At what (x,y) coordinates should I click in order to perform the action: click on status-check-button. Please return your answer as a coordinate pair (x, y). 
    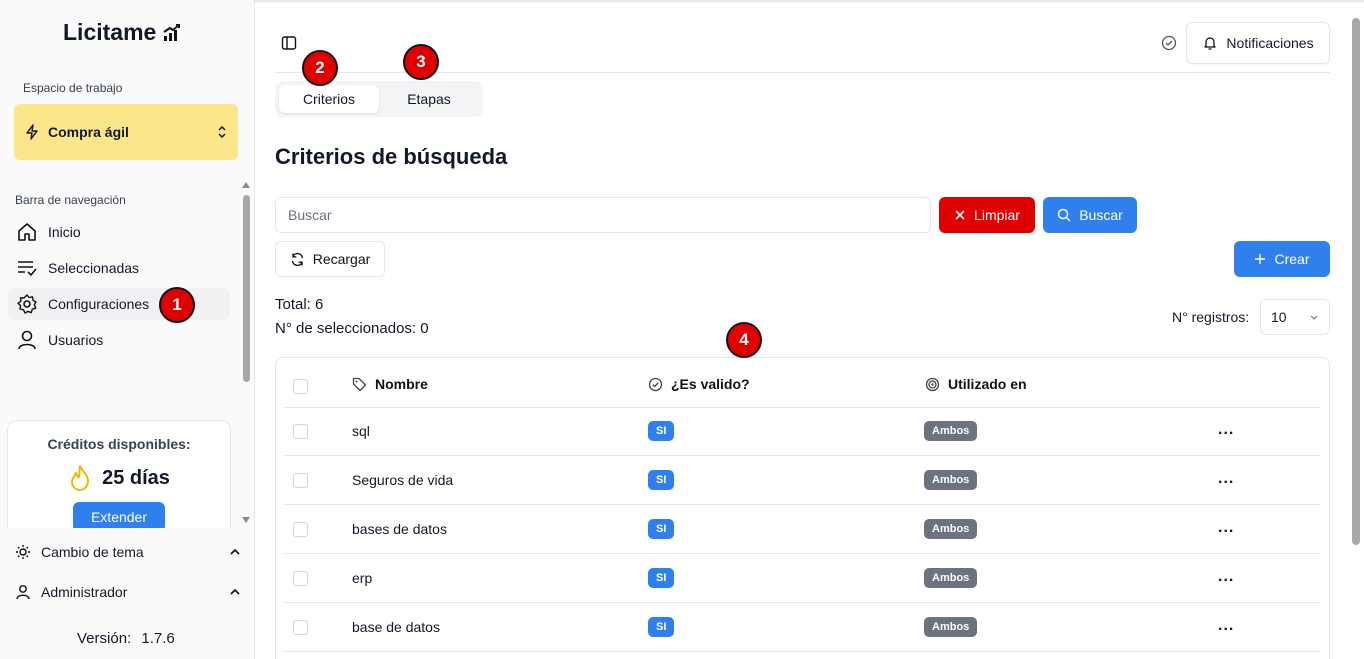
    Looking at the image, I should click on (1169, 44).